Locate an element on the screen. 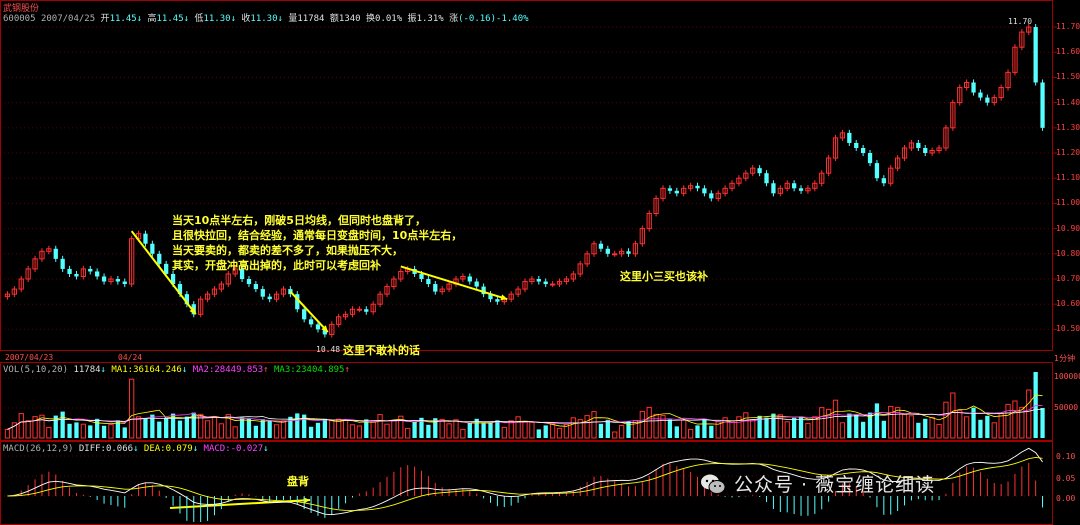 This screenshot has height=525, width=1080. macd-annotation: 盘背 is located at coordinates (298, 481).